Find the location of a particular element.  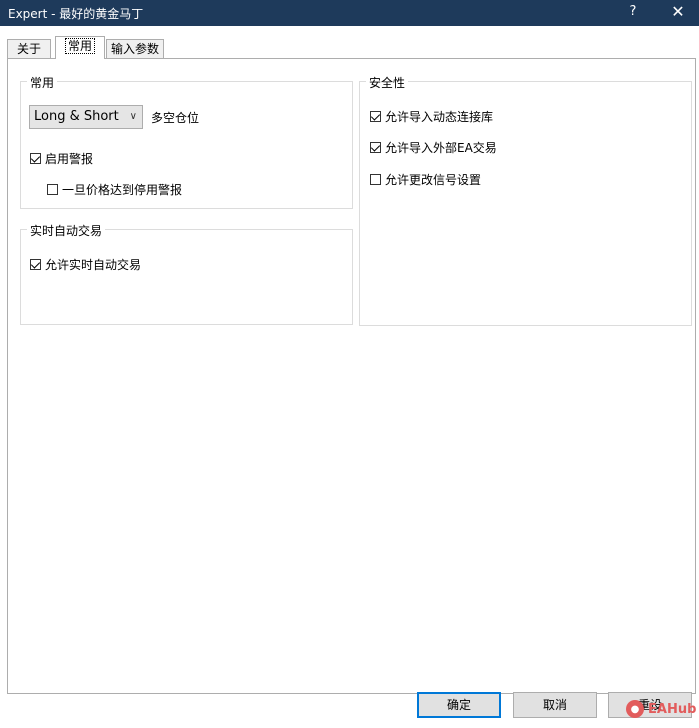

allow-signal-settings-checkbox: 允许更改信号设置 is located at coordinates (425, 179).